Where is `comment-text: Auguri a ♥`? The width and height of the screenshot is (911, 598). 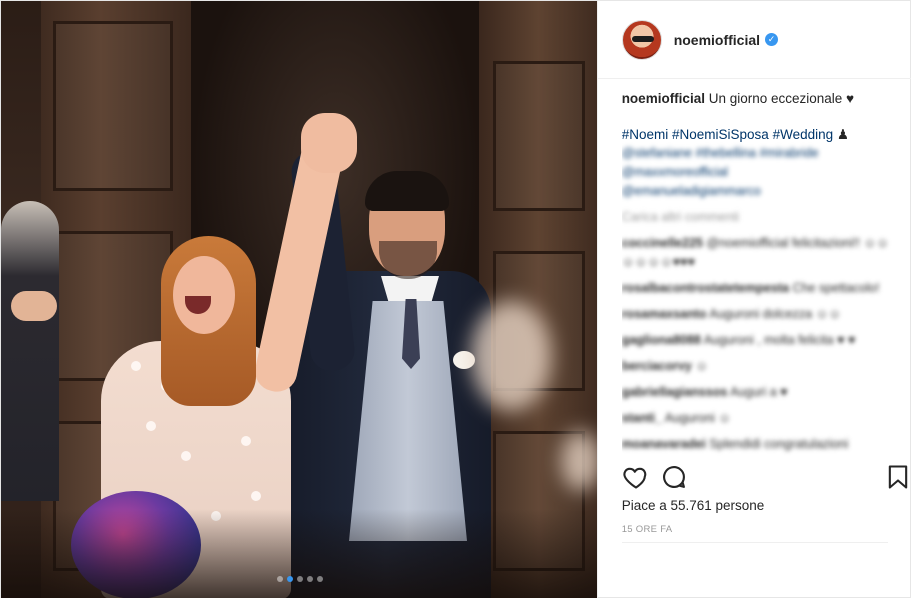
comment-text: Auguri a ♥ is located at coordinates (759, 392).